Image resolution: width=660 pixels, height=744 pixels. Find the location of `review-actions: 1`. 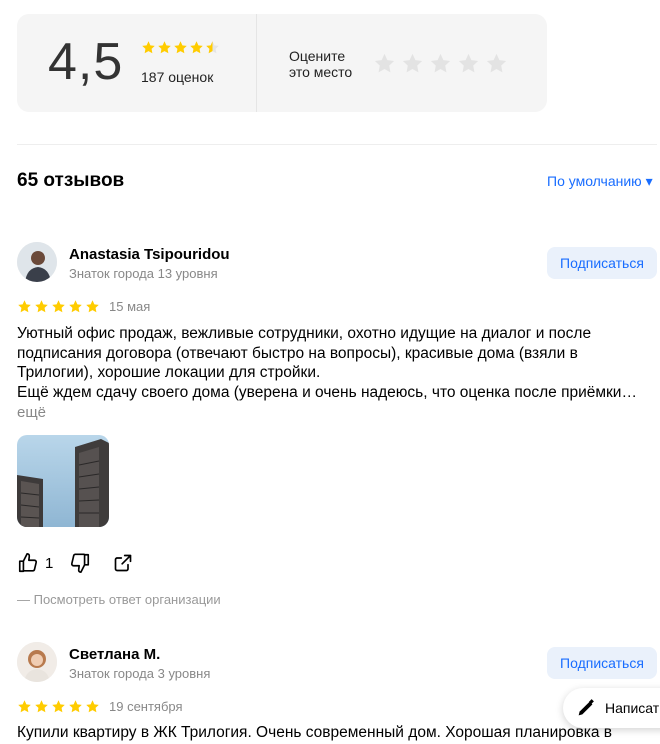

review-actions: 1 is located at coordinates (75, 563).